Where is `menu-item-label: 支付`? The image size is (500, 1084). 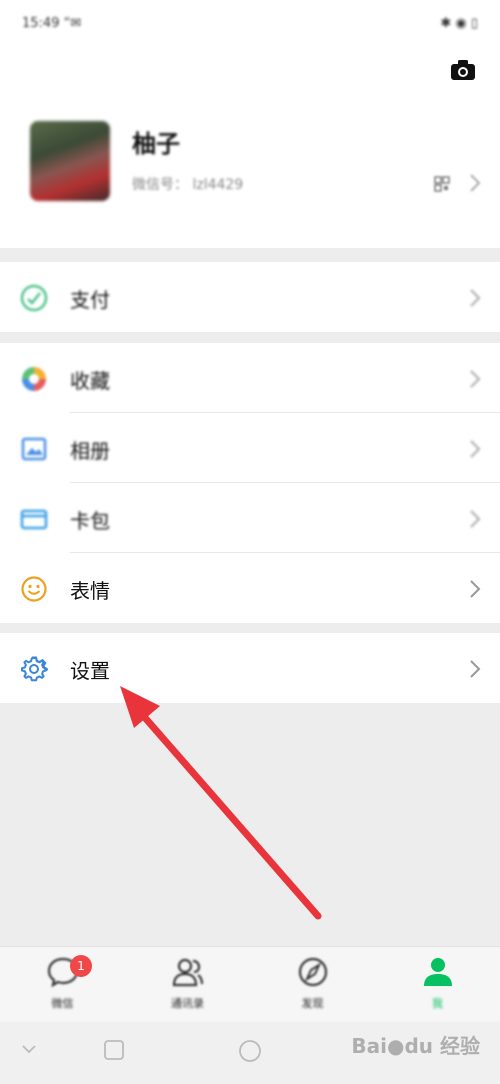
menu-item-label: 支付 is located at coordinates (90, 300).